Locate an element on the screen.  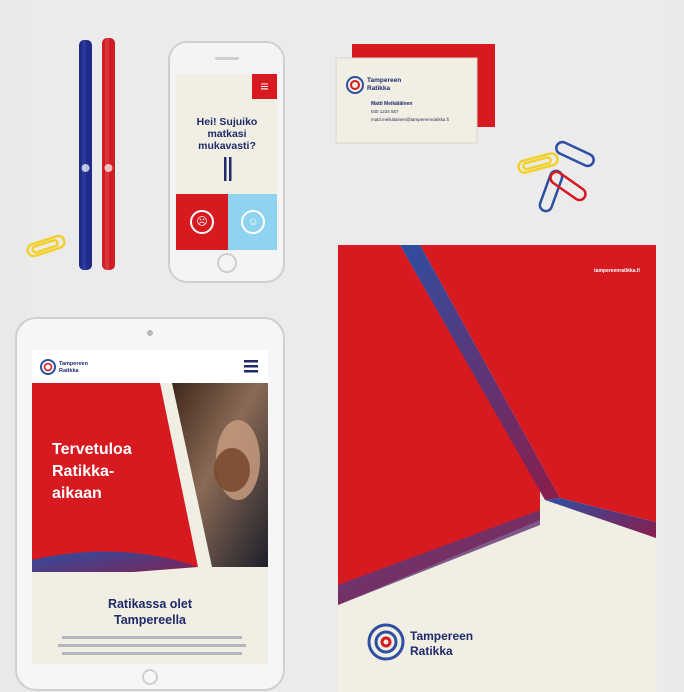
pen-red is located at coordinates (108, 154).